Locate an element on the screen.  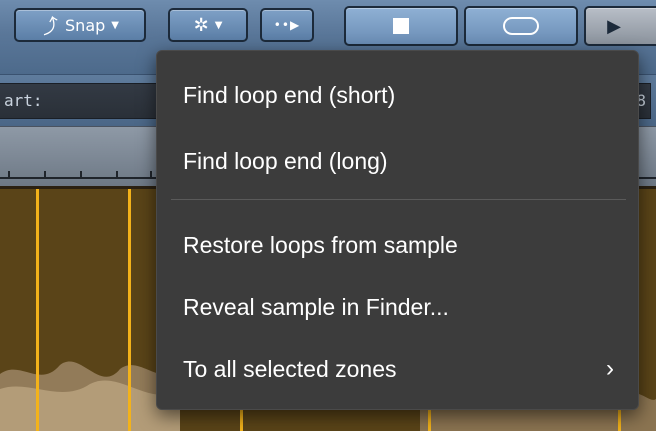
menu-item-label: Find loop end (short) is located at coordinates (289, 94).